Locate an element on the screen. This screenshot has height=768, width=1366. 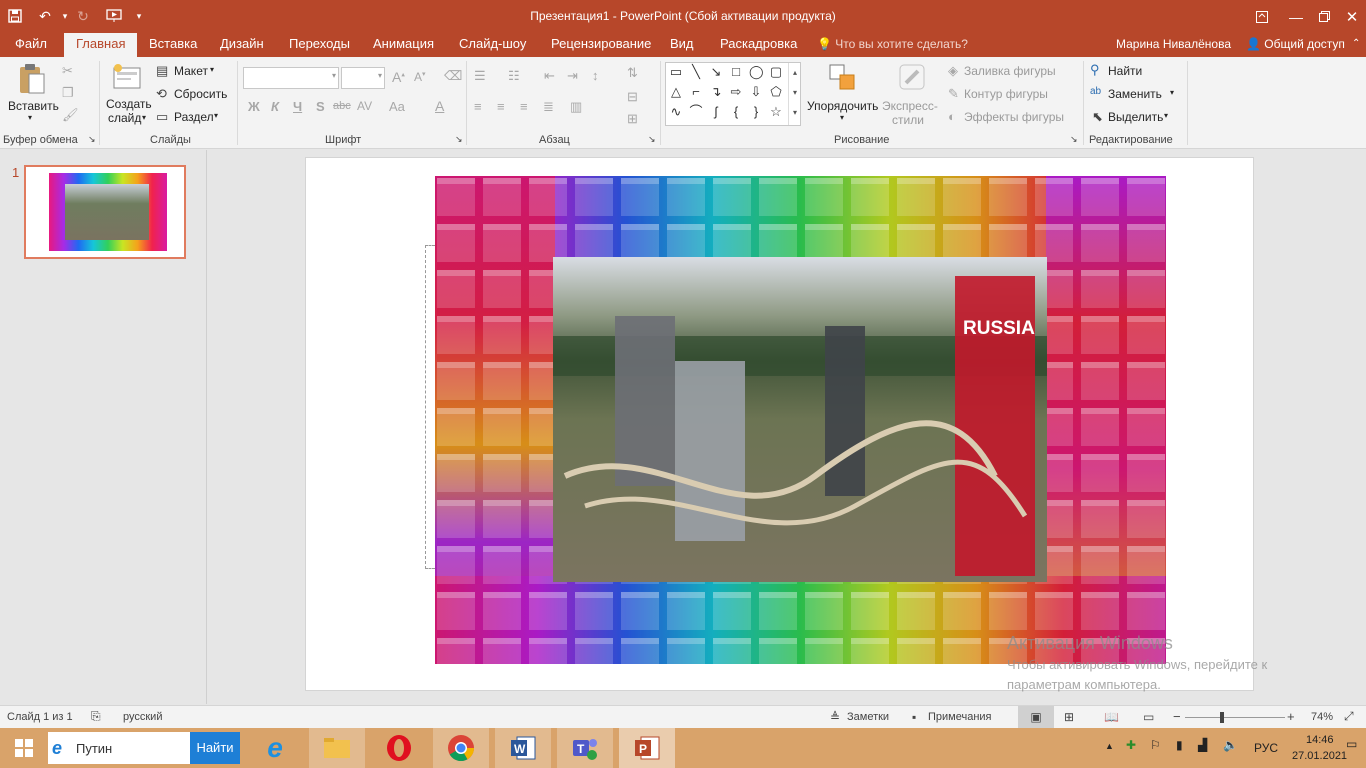
align-center-icon: ≡ is located at coordinates (501, 106).